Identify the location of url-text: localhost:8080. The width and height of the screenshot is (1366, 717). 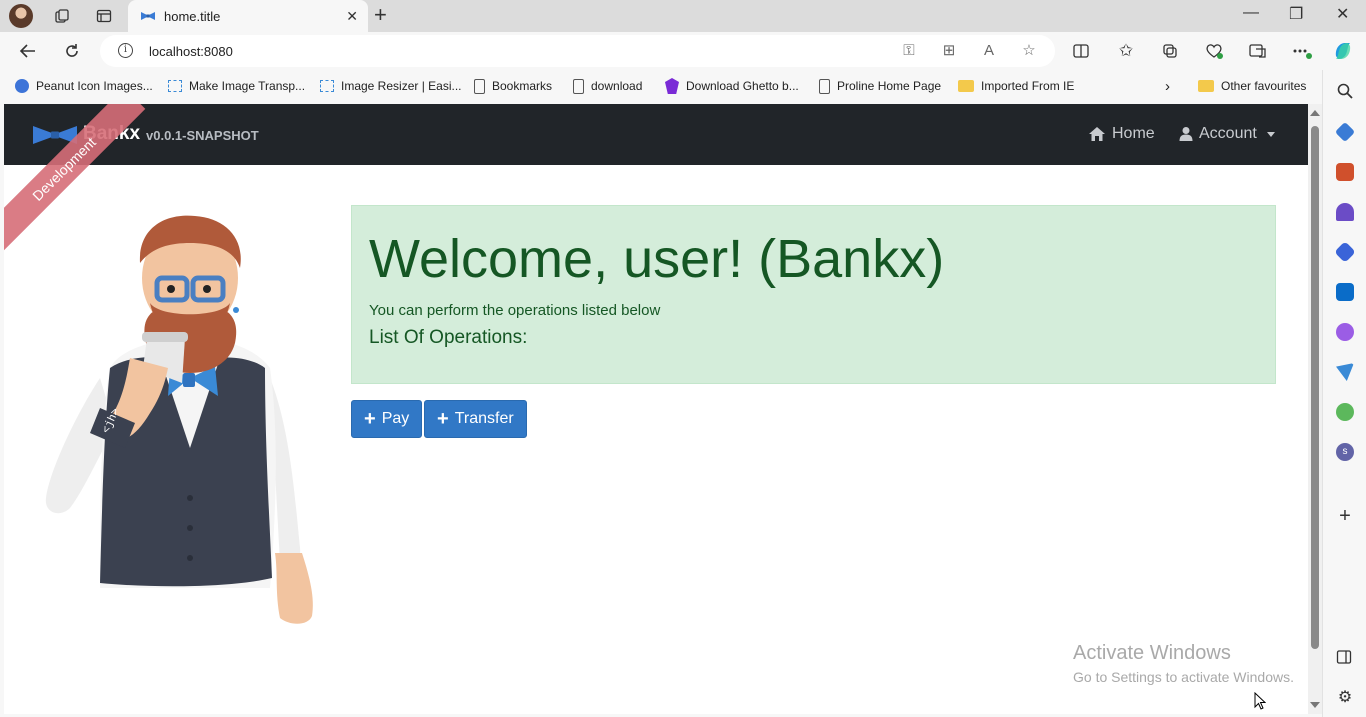
(191, 51).